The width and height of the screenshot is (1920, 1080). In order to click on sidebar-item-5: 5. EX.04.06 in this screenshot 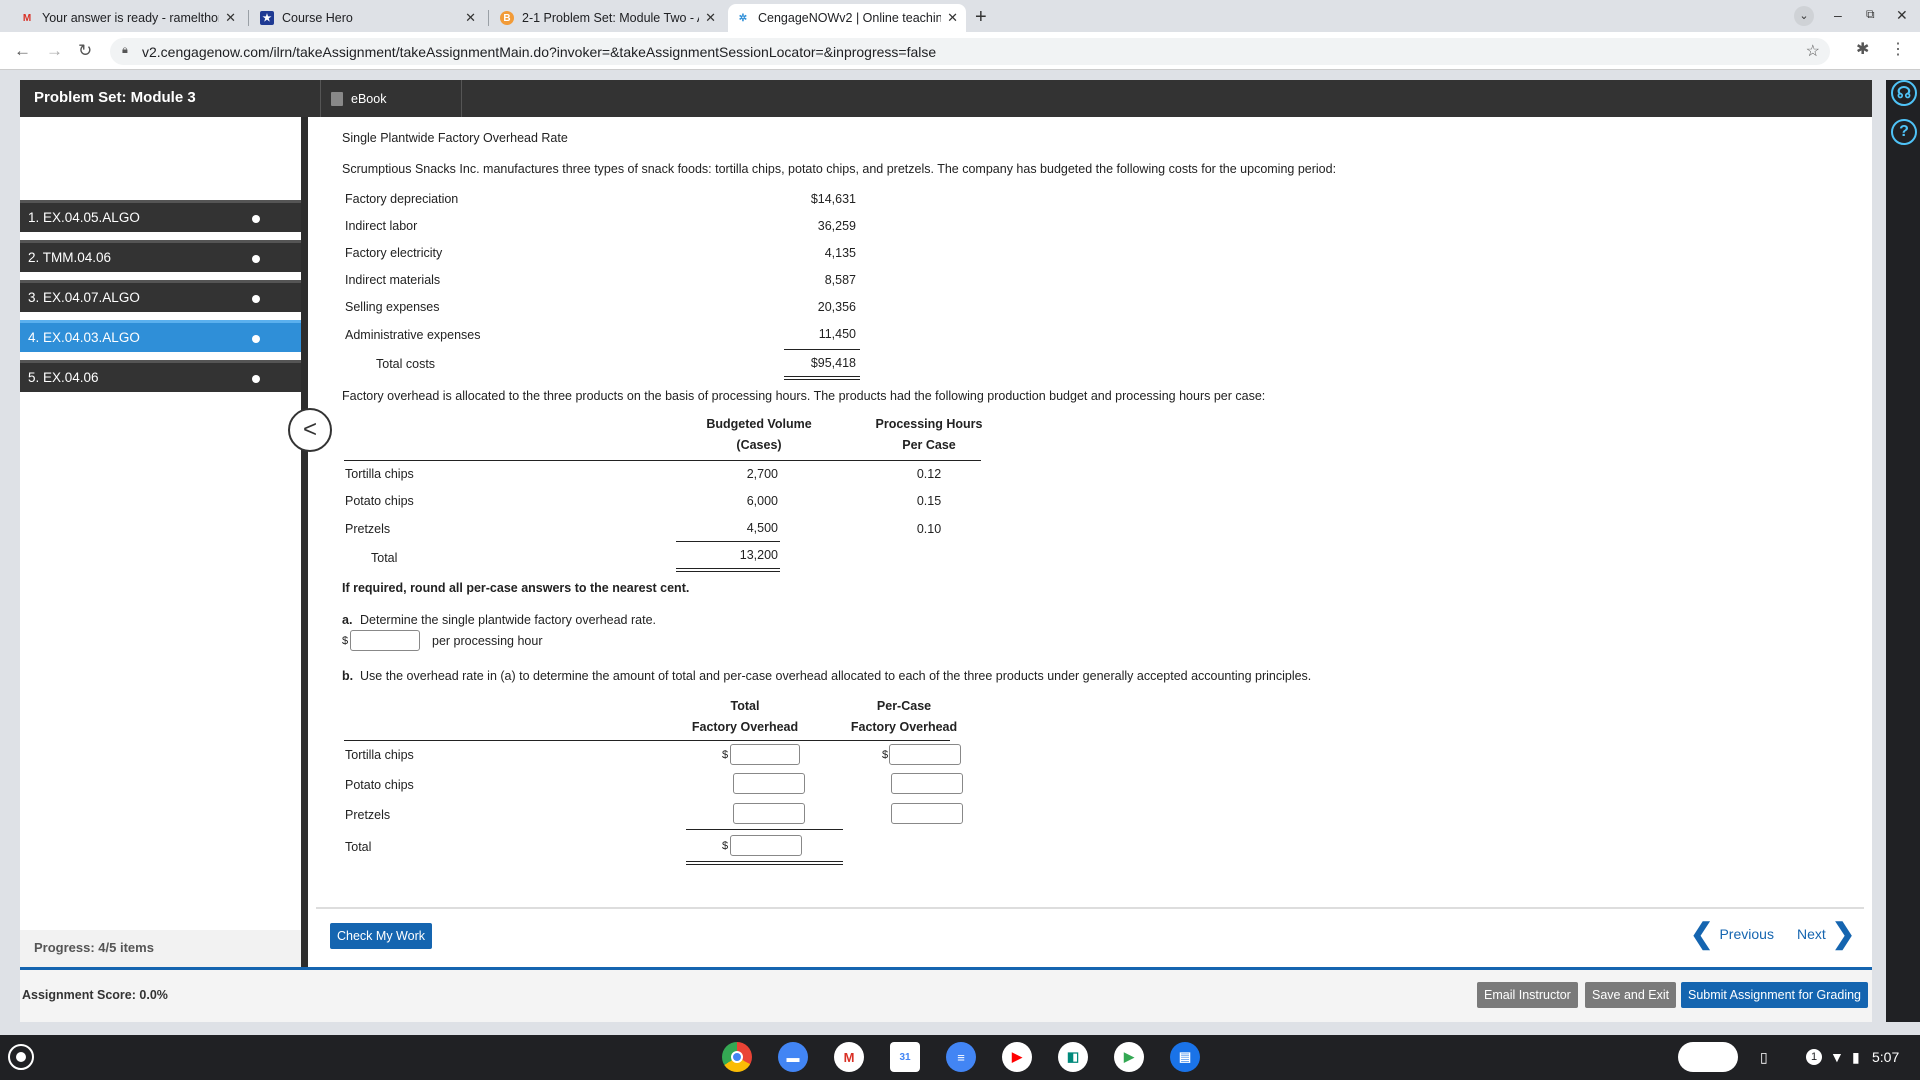, I will do `click(160, 376)`.